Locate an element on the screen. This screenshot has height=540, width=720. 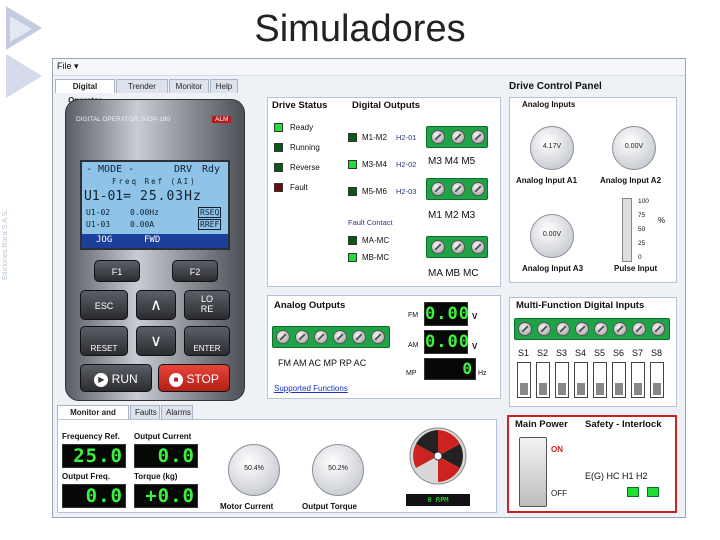
switch-s1-label: S1 is located at coordinates (524, 353).